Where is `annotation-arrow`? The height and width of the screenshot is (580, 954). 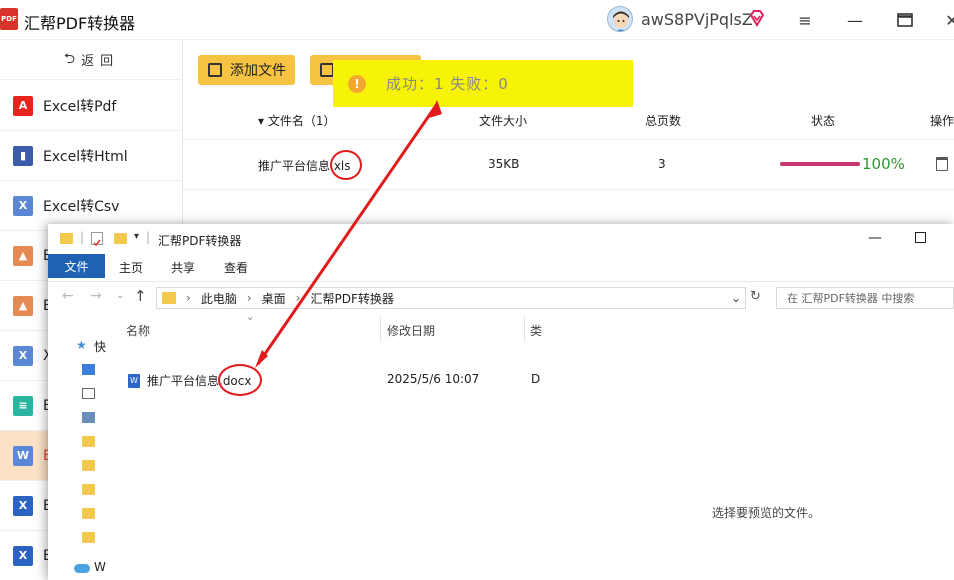 annotation-arrow is located at coordinates (347, 234).